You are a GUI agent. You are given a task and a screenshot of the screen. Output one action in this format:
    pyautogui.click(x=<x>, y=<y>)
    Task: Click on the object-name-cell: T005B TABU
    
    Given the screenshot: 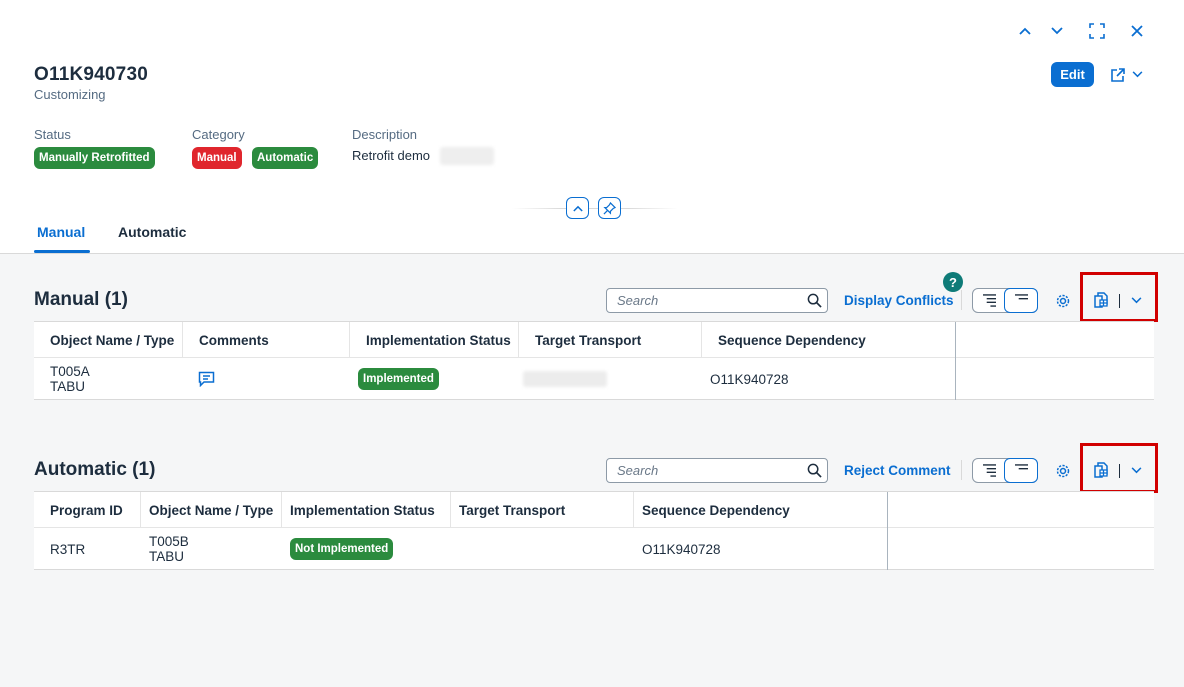 What is the action you would take?
    pyautogui.click(x=211, y=549)
    